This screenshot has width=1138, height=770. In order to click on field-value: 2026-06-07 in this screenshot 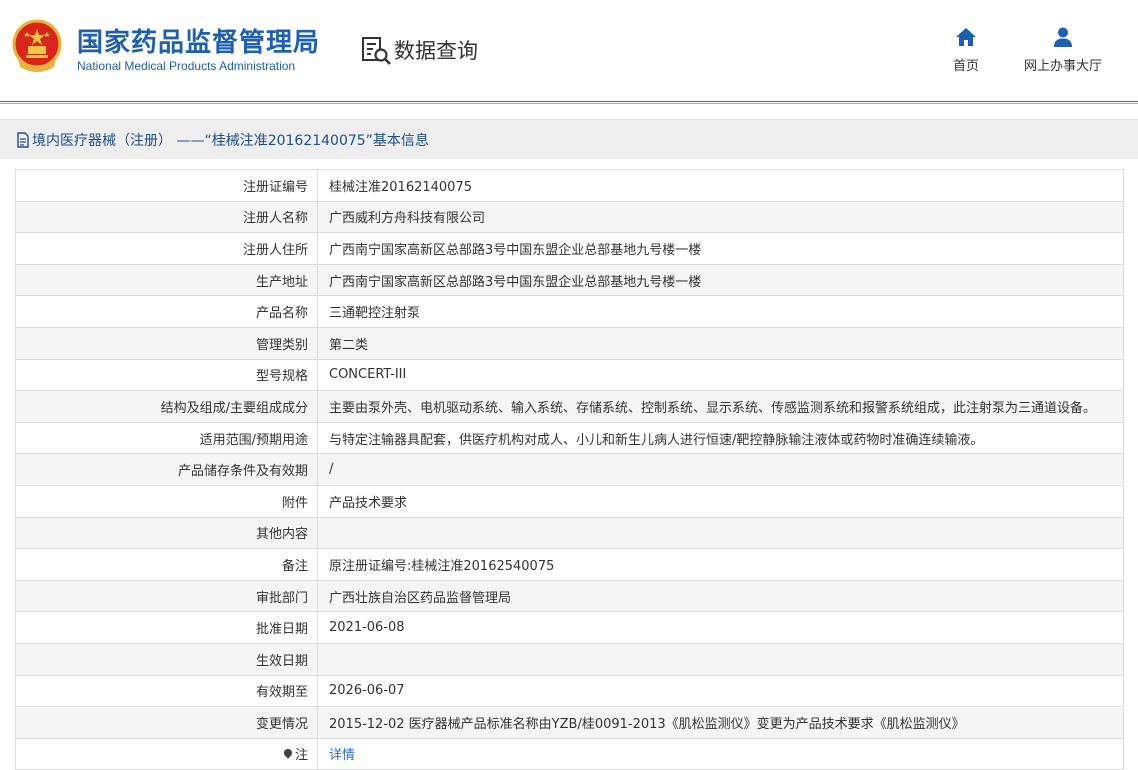, I will do `click(720, 691)`.